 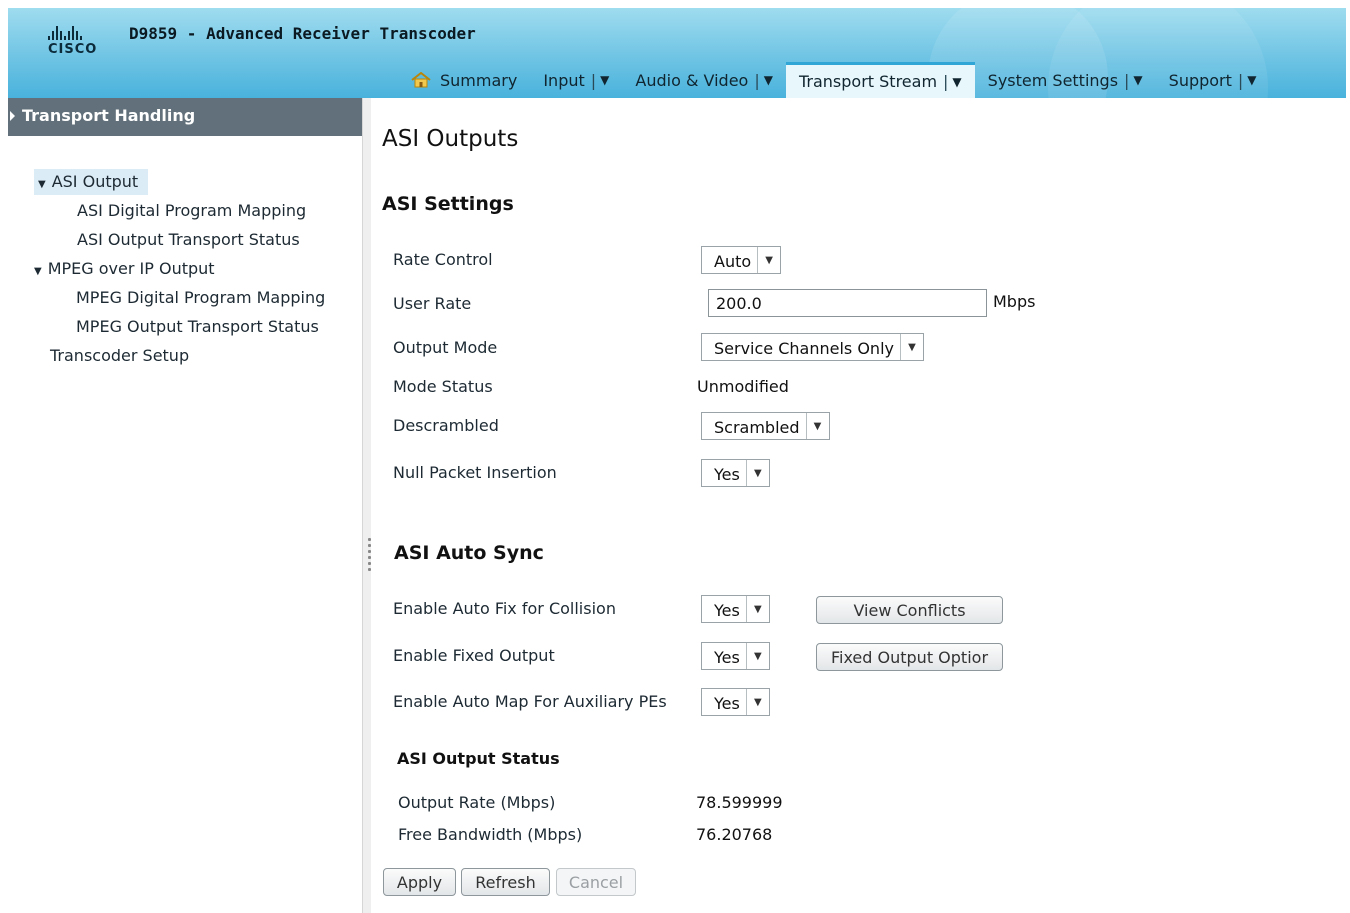 I want to click on sidebar-item-mpeg-output-transport-status: MPEG Output Transport Status, so click(x=197, y=327).